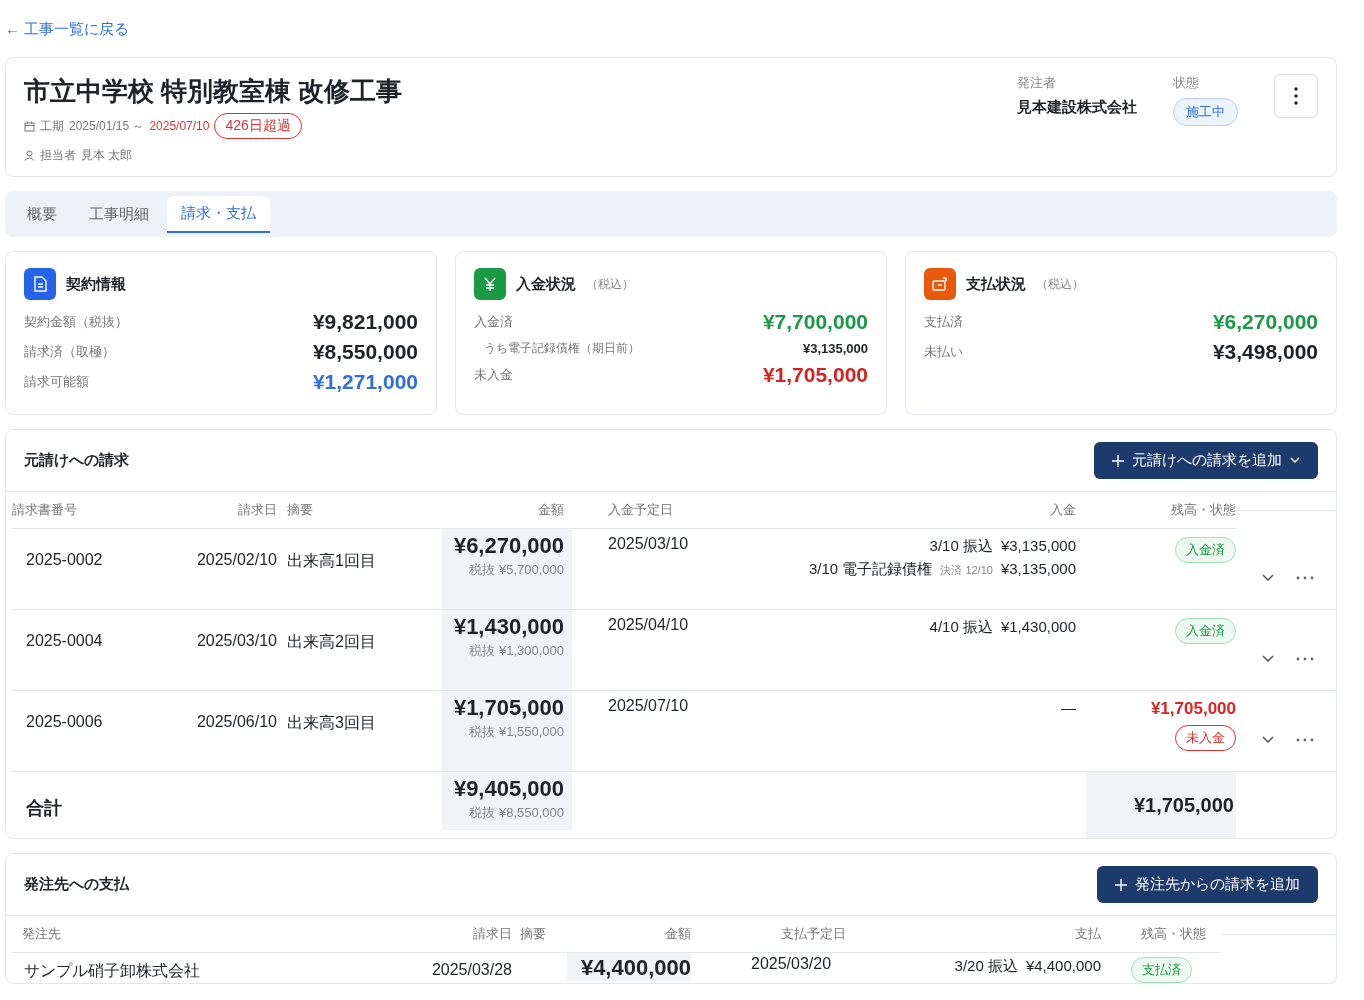 The image size is (1364, 1000). I want to click on card-title: 支払状況, so click(996, 284).